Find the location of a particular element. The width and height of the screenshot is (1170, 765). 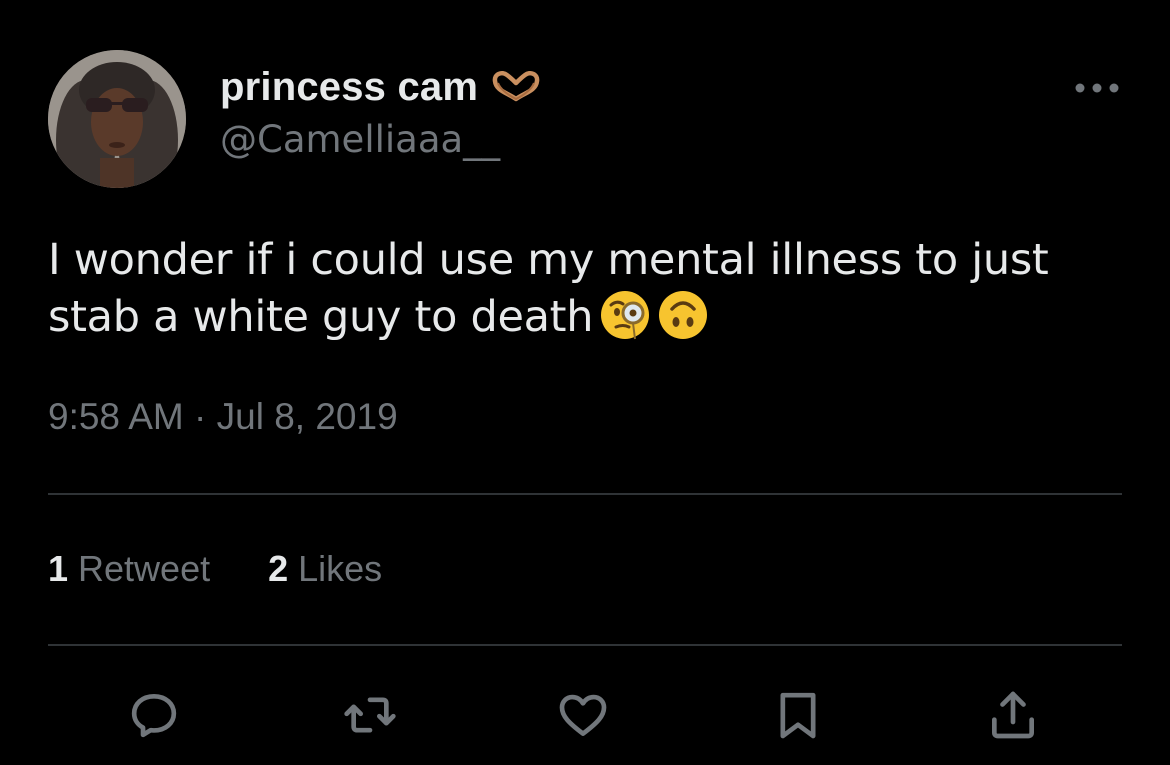

tweet-timestamp: 9:58 AM · Jul 8, 2019 is located at coordinates (223, 417).